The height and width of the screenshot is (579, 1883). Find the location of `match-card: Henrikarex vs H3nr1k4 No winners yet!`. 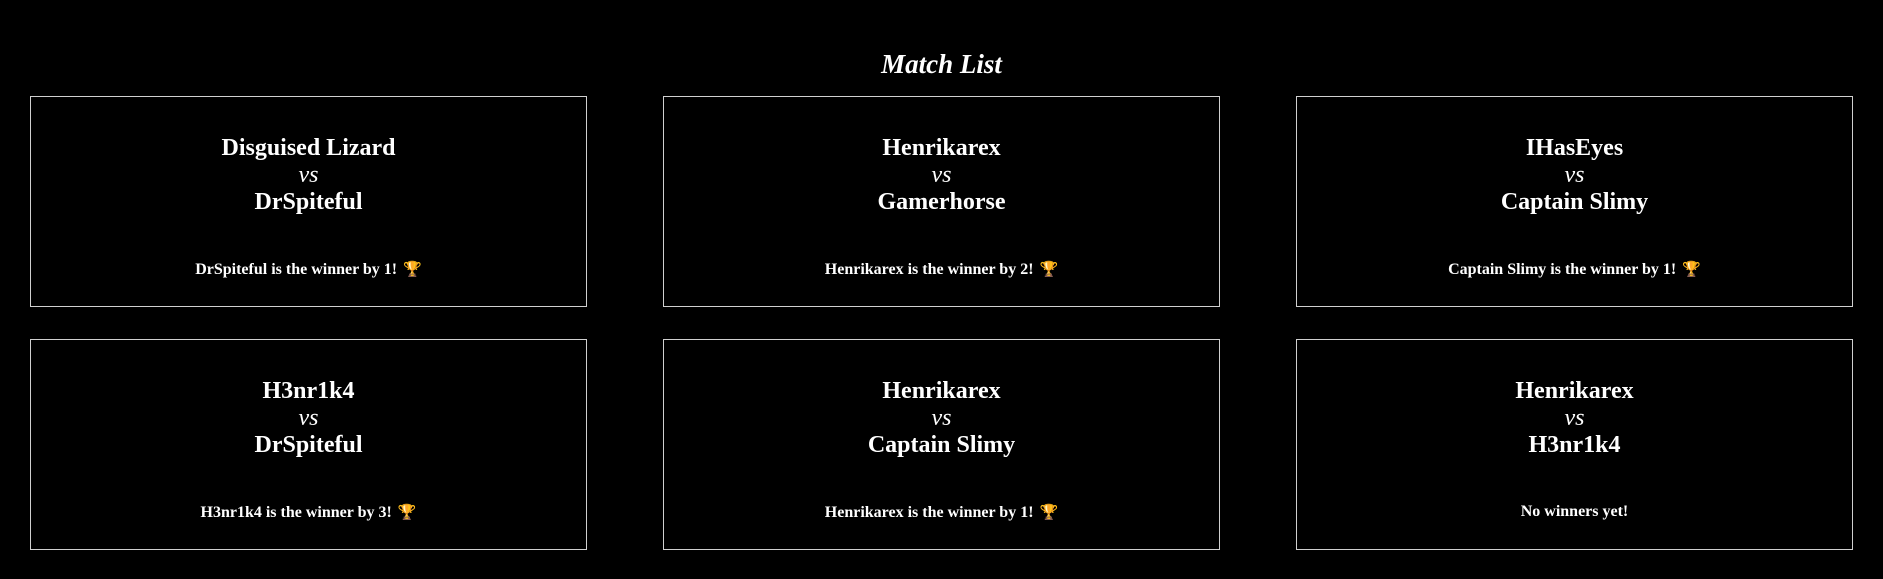

match-card: Henrikarex vs H3nr1k4 No winners yet! is located at coordinates (1574, 444).